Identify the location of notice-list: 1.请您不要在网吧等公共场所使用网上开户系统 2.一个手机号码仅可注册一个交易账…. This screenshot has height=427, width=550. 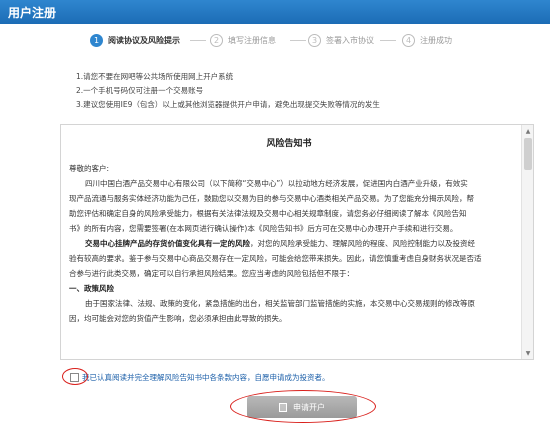
(286, 91).